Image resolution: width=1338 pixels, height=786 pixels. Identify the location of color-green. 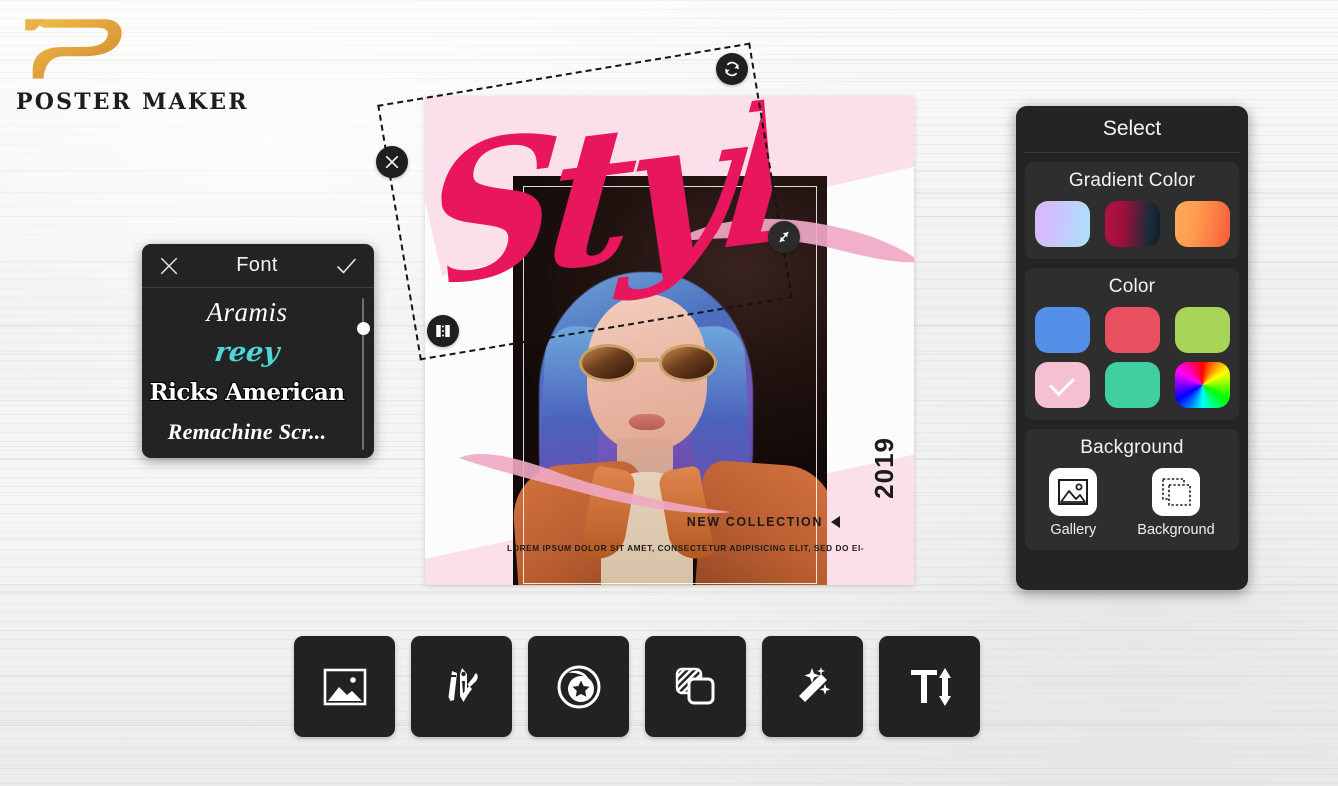
(1202, 330).